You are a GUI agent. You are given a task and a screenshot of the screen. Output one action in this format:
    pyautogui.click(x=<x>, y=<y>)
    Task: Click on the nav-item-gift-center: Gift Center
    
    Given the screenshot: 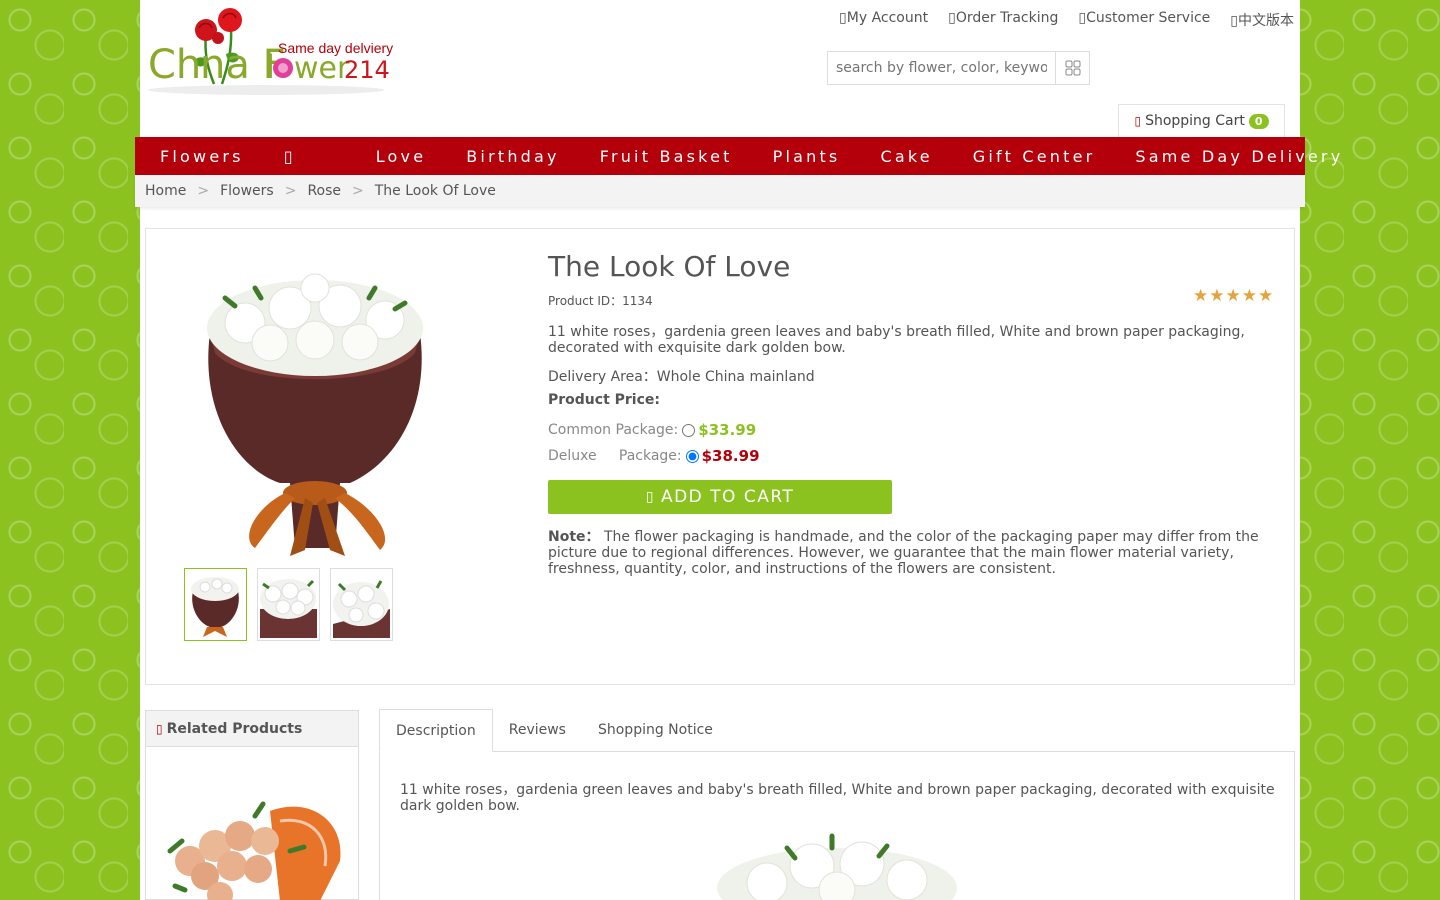 What is the action you would take?
    pyautogui.click(x=1034, y=156)
    